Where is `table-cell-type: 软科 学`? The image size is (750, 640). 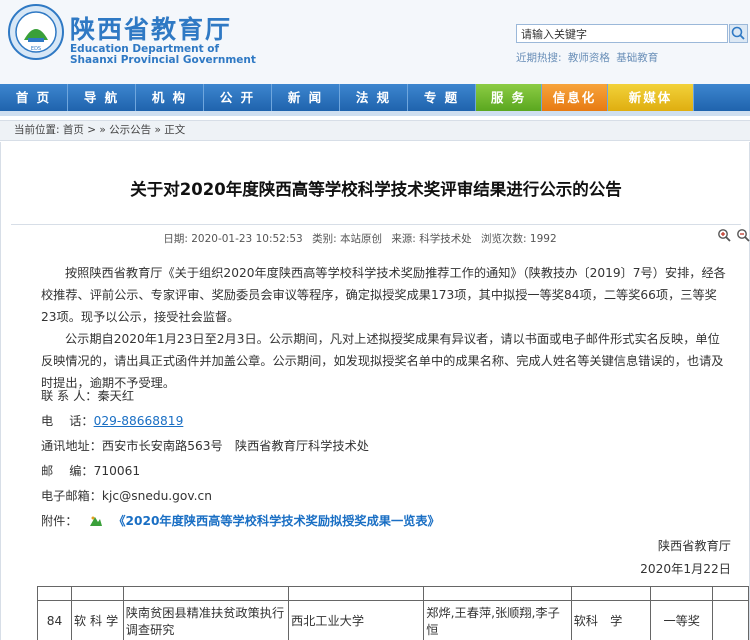
table-cell-type: 软科 学 is located at coordinates (611, 620).